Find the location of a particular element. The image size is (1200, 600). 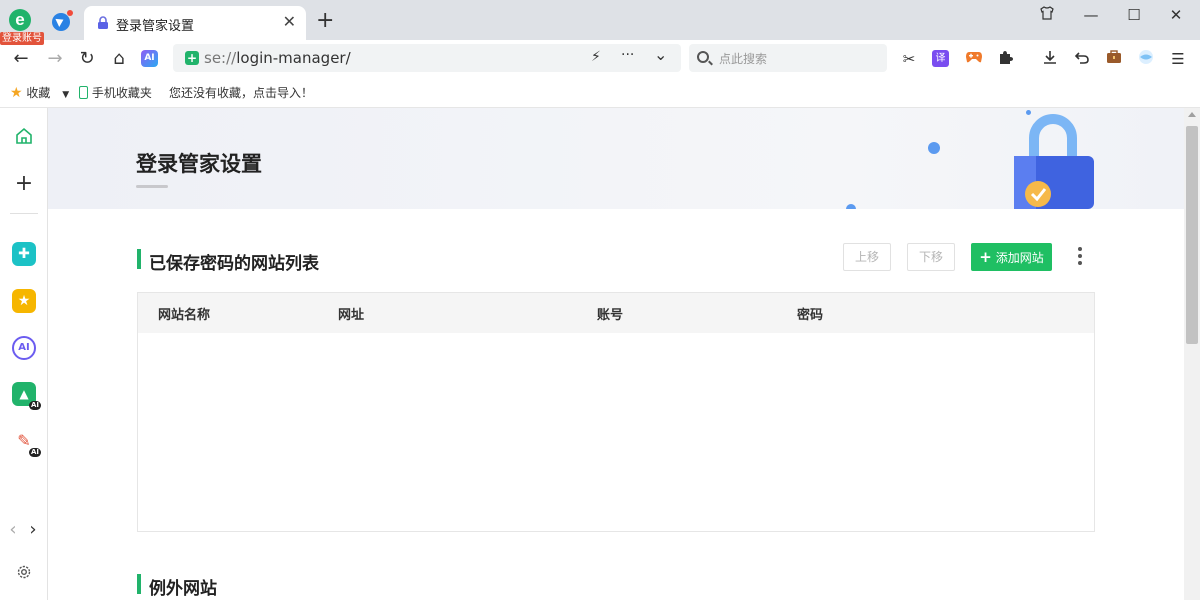

sidebar-app-cross-icon: ✚ is located at coordinates (24, 254).